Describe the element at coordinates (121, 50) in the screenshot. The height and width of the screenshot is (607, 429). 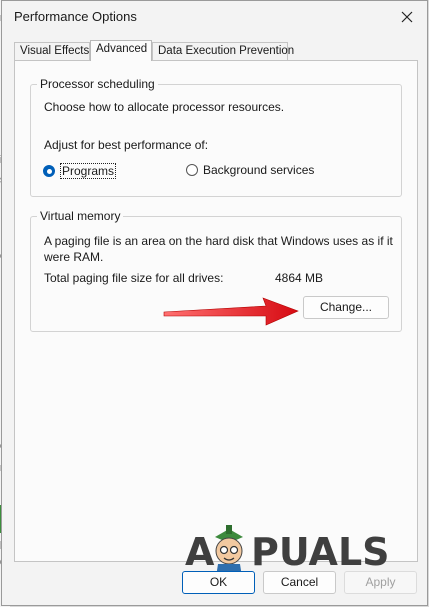
I see `tab-advanced: Advanced` at that location.